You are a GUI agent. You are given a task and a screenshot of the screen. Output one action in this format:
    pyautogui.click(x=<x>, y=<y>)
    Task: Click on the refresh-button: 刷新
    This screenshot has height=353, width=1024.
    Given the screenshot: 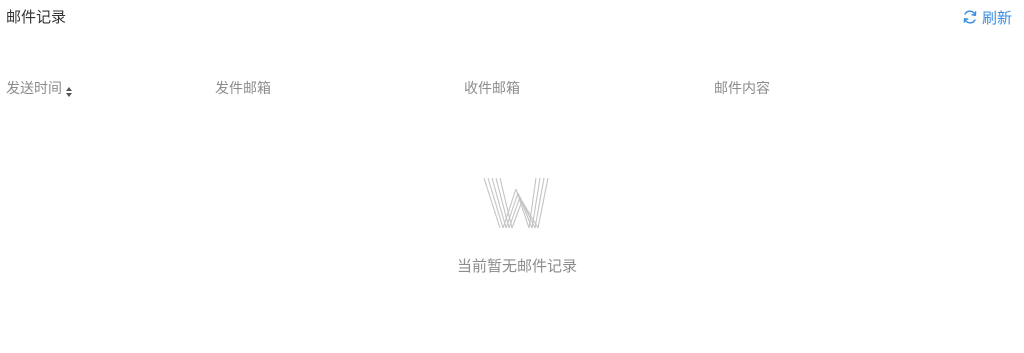 What is the action you would take?
    pyautogui.click(x=987, y=17)
    